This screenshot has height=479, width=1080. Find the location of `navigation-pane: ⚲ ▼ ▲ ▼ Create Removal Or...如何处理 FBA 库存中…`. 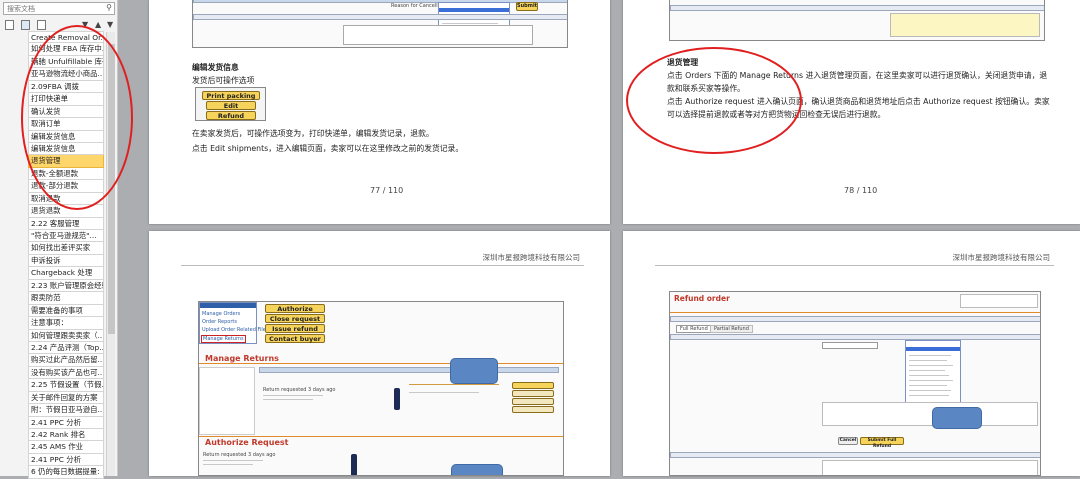

navigation-pane: ⚲ ▼ ▲ ▼ Create Removal Or...如何处理 FBA 库存中… is located at coordinates (59, 239).